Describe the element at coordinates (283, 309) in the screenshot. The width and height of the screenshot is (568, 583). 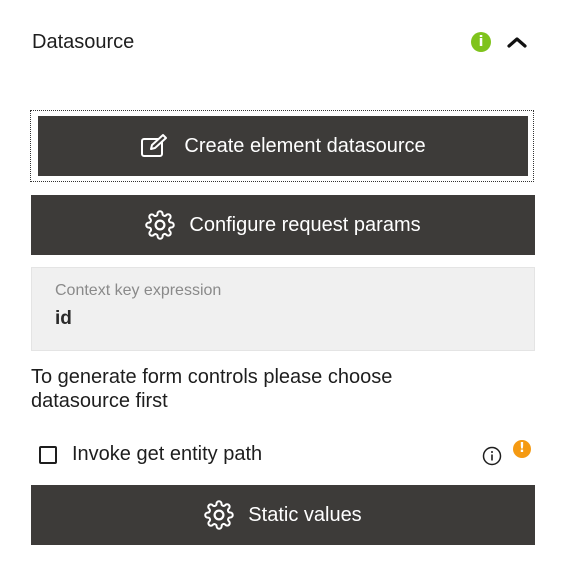
I see `context-key-expression-field: Context key expression id` at that location.